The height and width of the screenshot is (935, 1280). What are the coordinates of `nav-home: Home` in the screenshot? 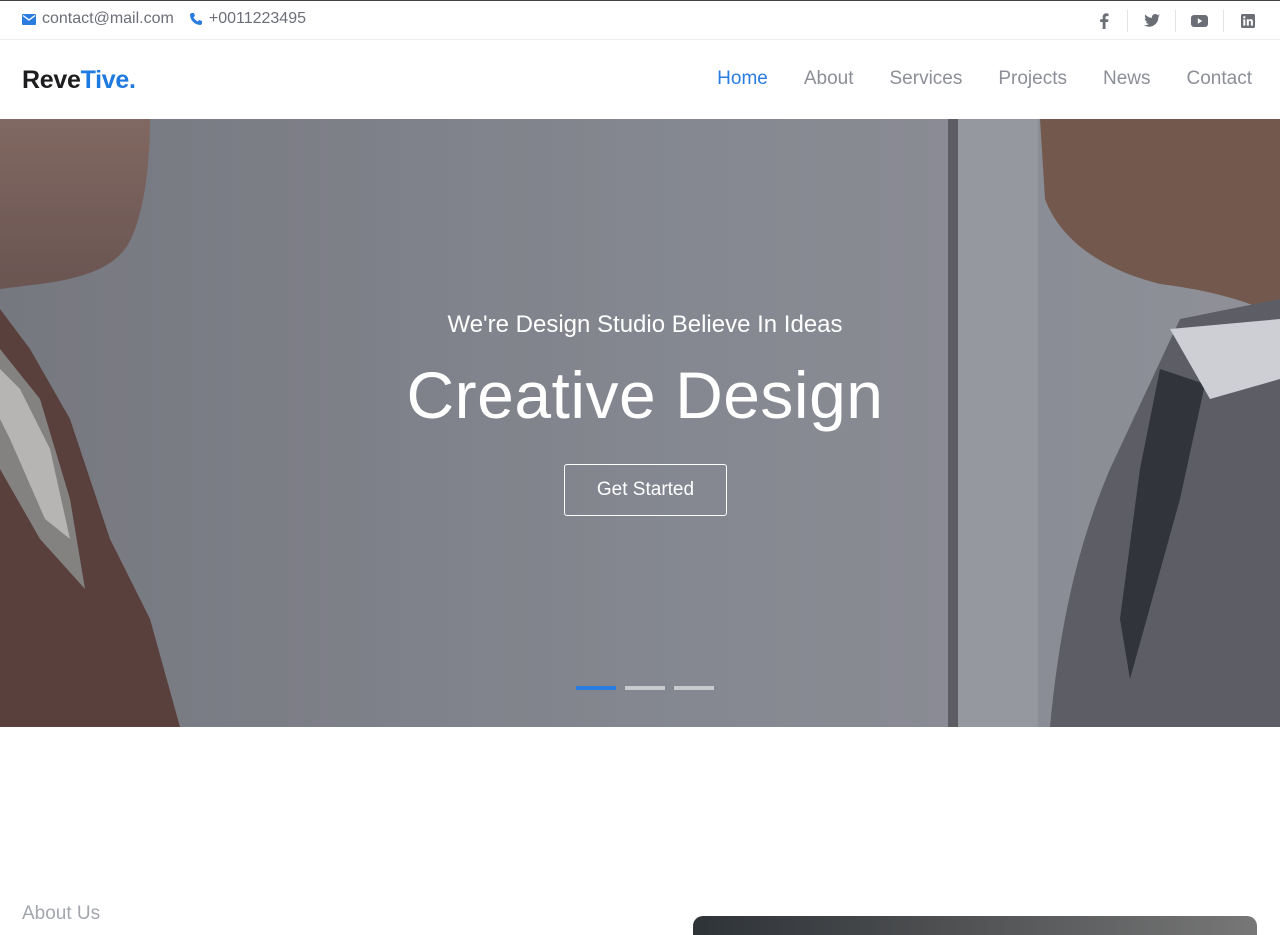 It's located at (742, 79).